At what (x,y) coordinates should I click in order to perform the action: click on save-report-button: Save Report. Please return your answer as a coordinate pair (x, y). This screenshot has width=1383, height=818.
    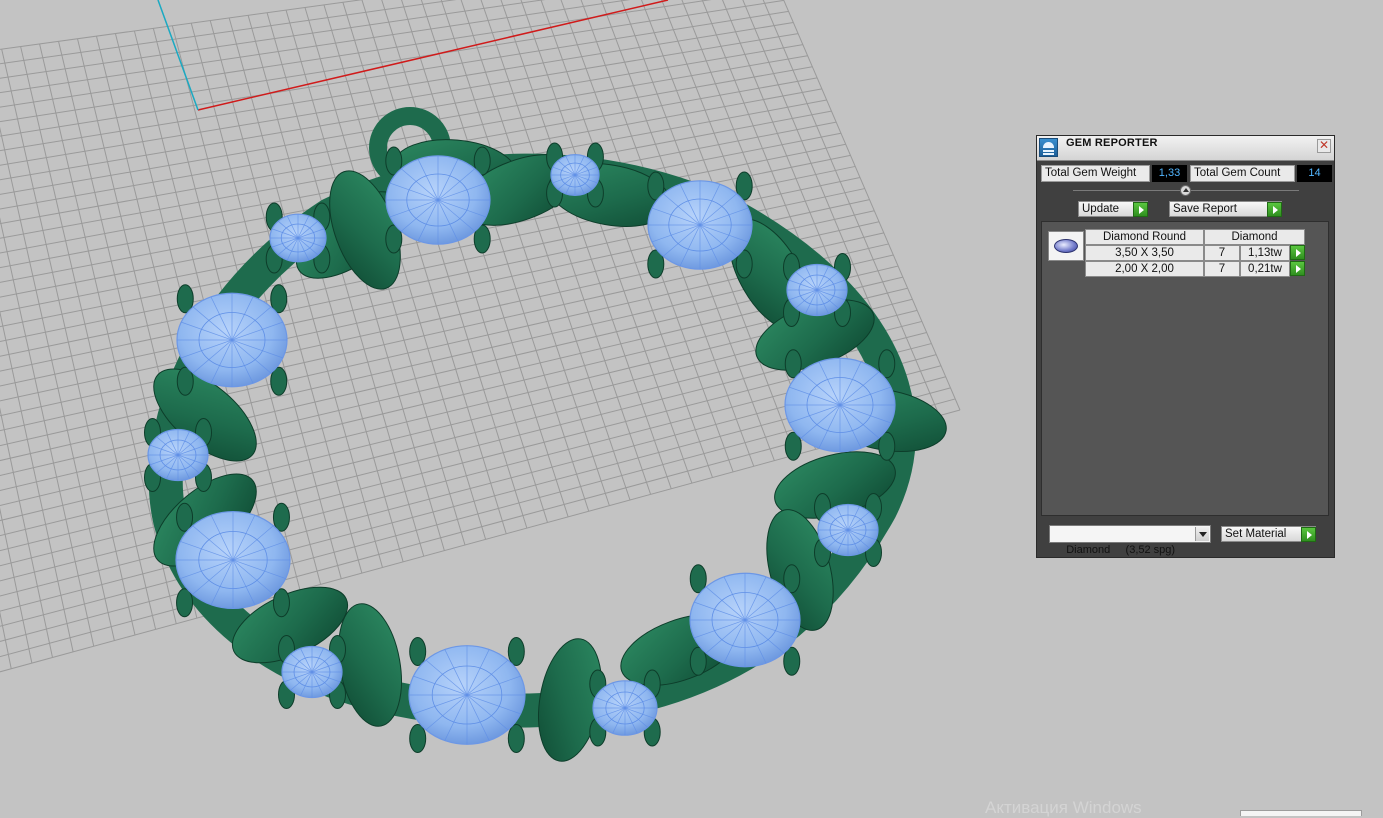
    Looking at the image, I should click on (1225, 209).